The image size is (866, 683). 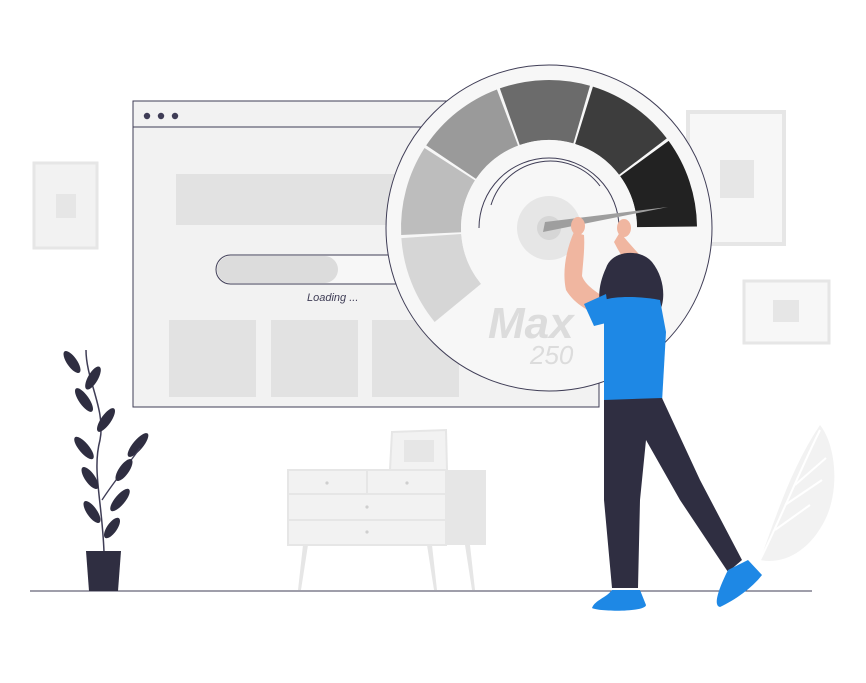 What do you see at coordinates (739, 583) in the screenshot?
I see `right-shoe` at bounding box center [739, 583].